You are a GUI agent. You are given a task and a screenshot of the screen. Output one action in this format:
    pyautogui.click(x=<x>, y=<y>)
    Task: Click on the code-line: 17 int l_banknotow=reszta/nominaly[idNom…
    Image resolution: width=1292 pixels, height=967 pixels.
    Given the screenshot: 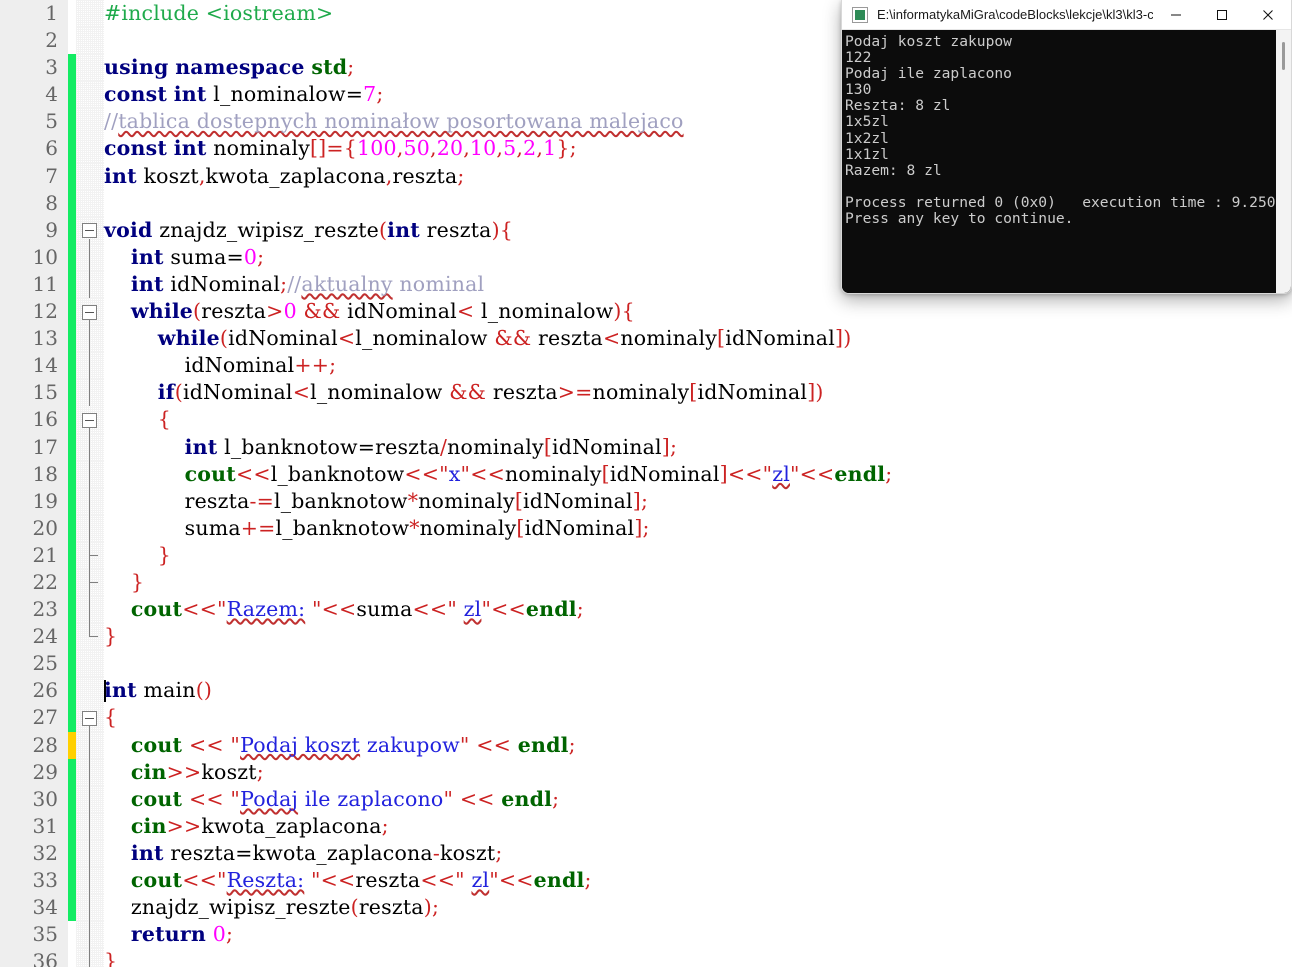 What is the action you would take?
    pyautogui.click(x=646, y=447)
    